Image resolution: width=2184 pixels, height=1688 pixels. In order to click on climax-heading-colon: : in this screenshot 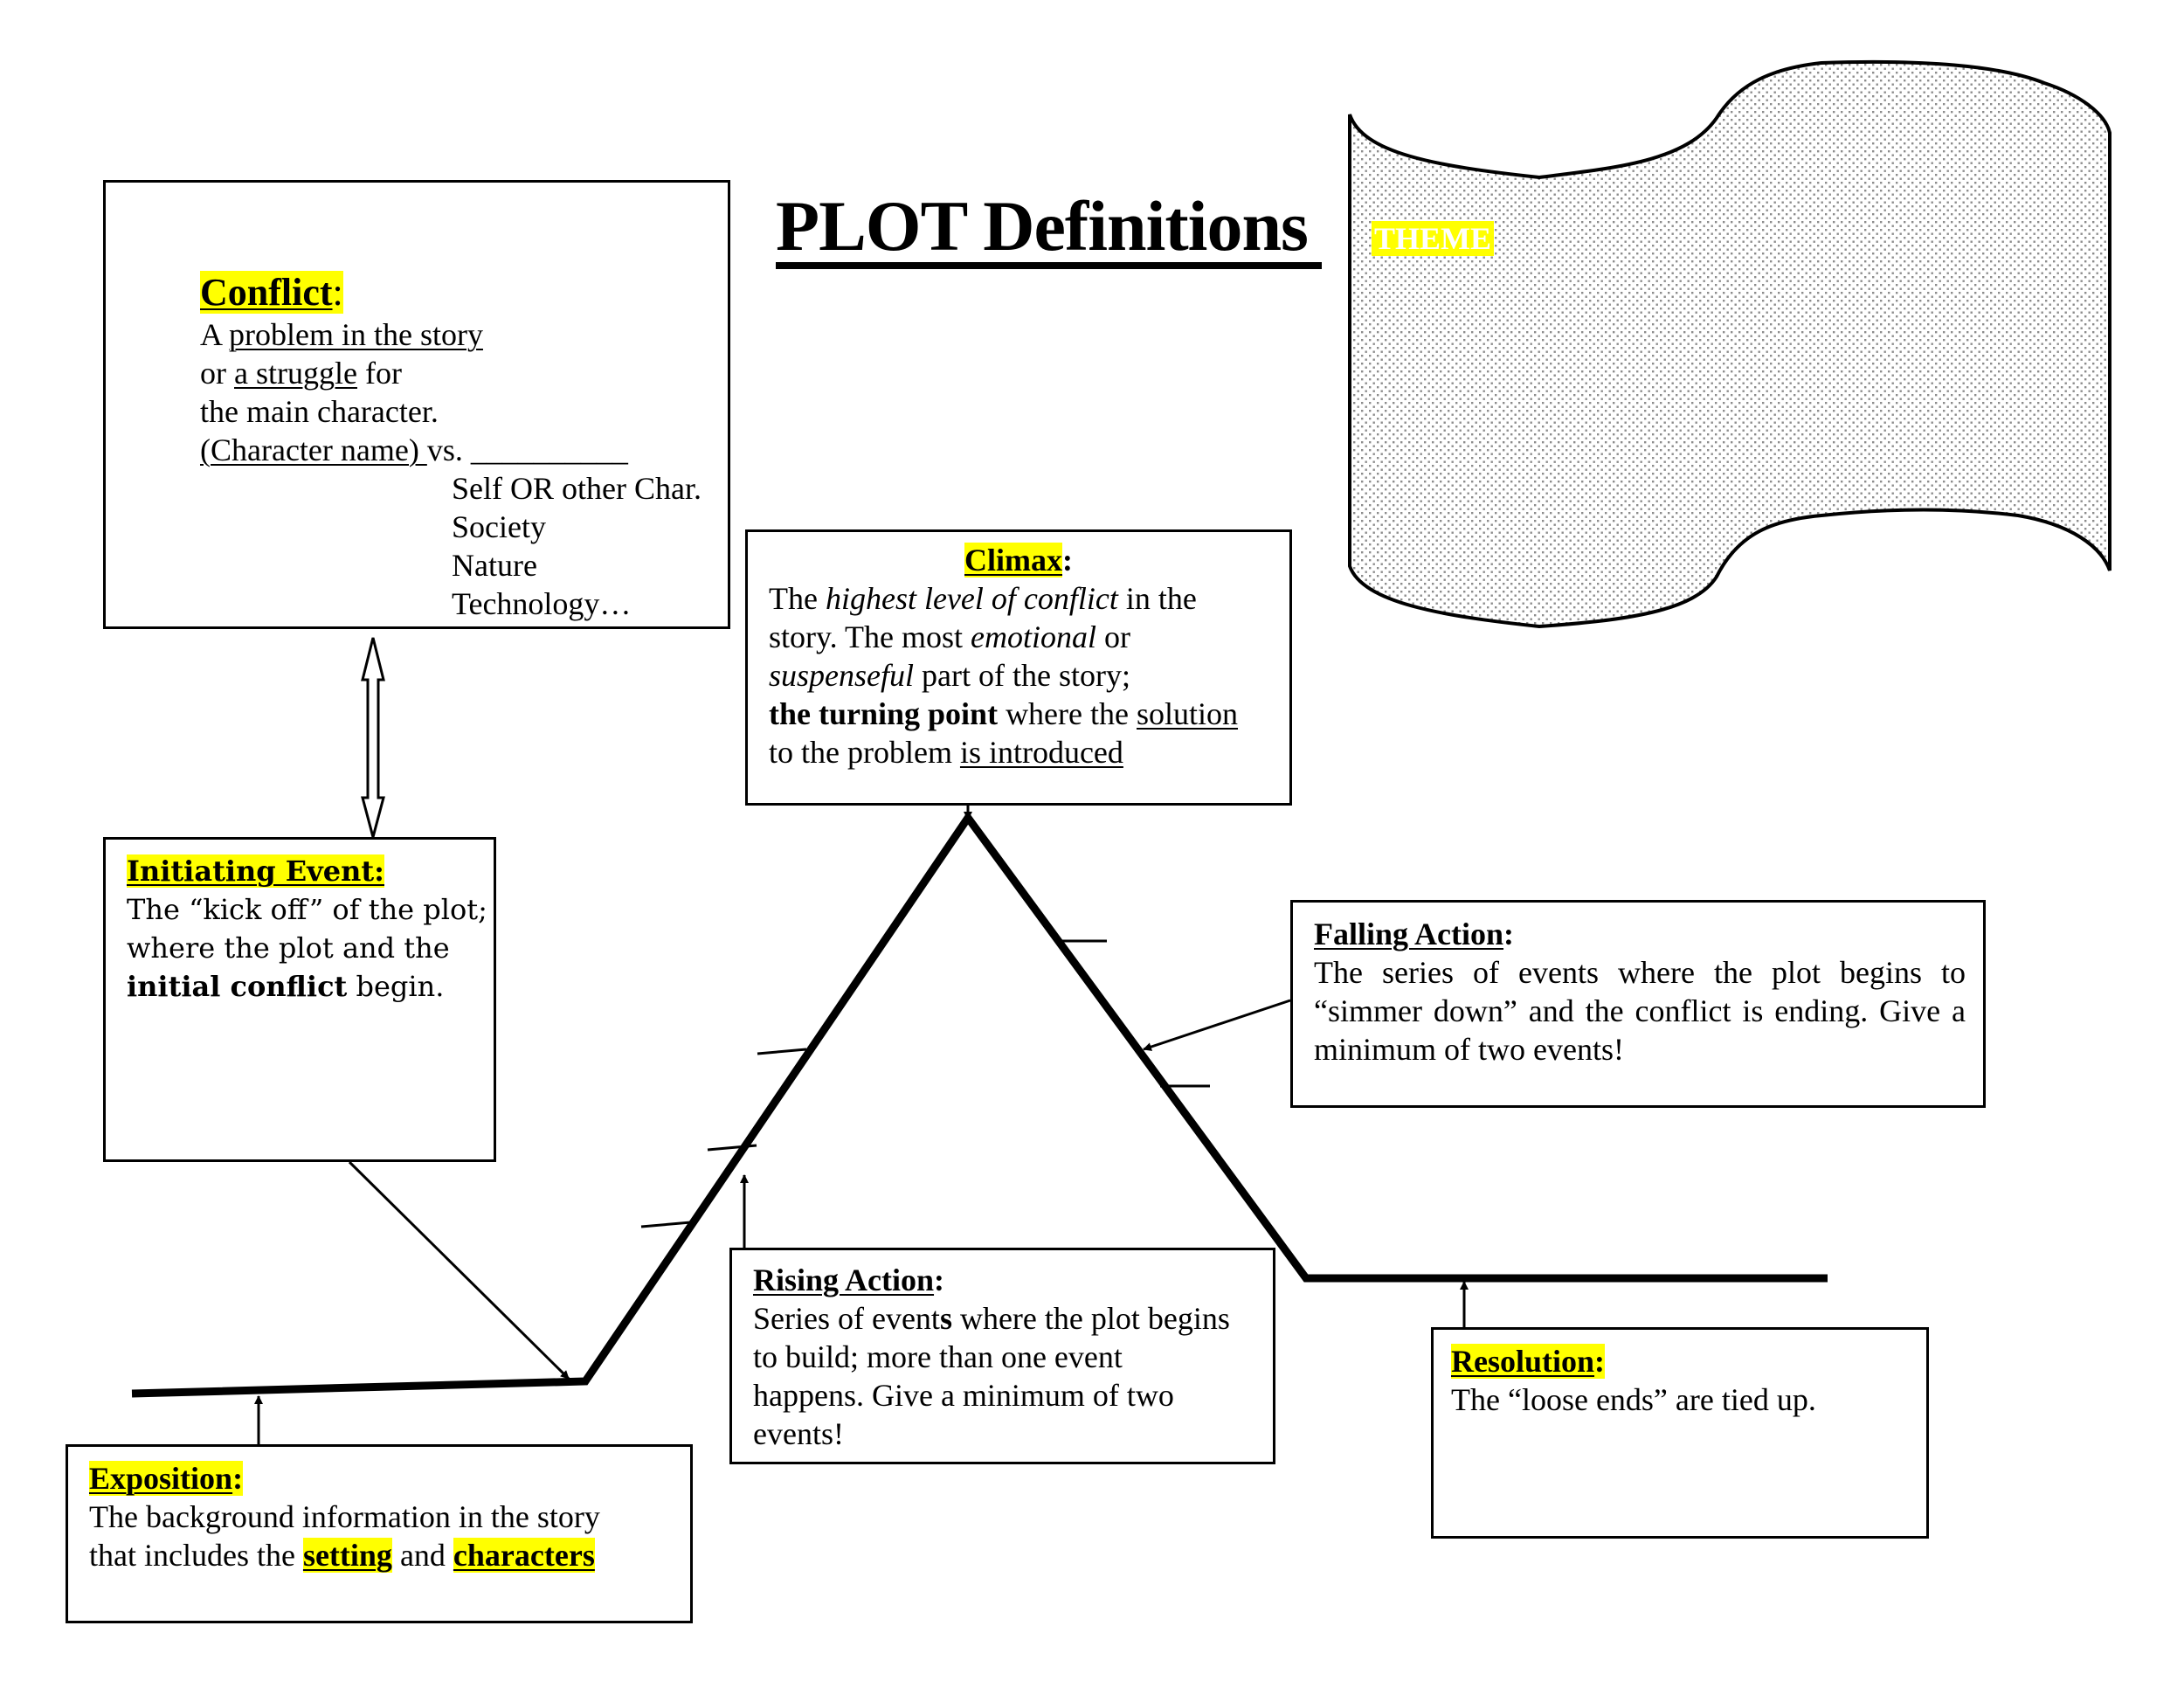, I will do `click(1067, 560)`.